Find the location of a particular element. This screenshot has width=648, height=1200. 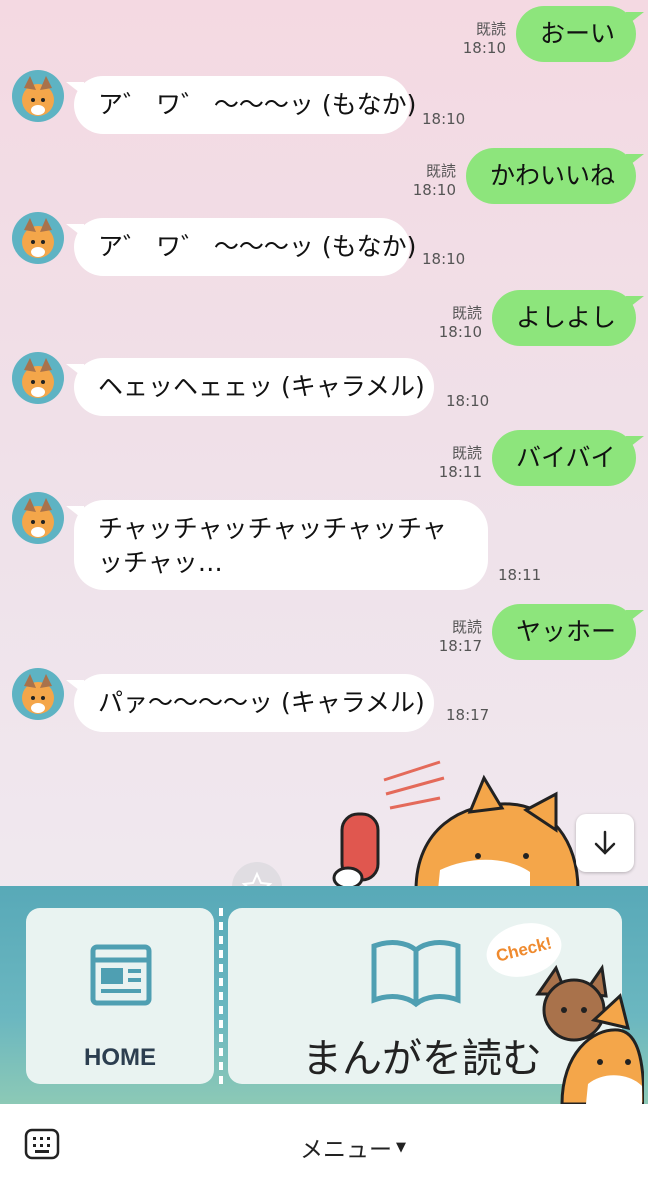

arrow-down-icon is located at coordinates (605, 842).